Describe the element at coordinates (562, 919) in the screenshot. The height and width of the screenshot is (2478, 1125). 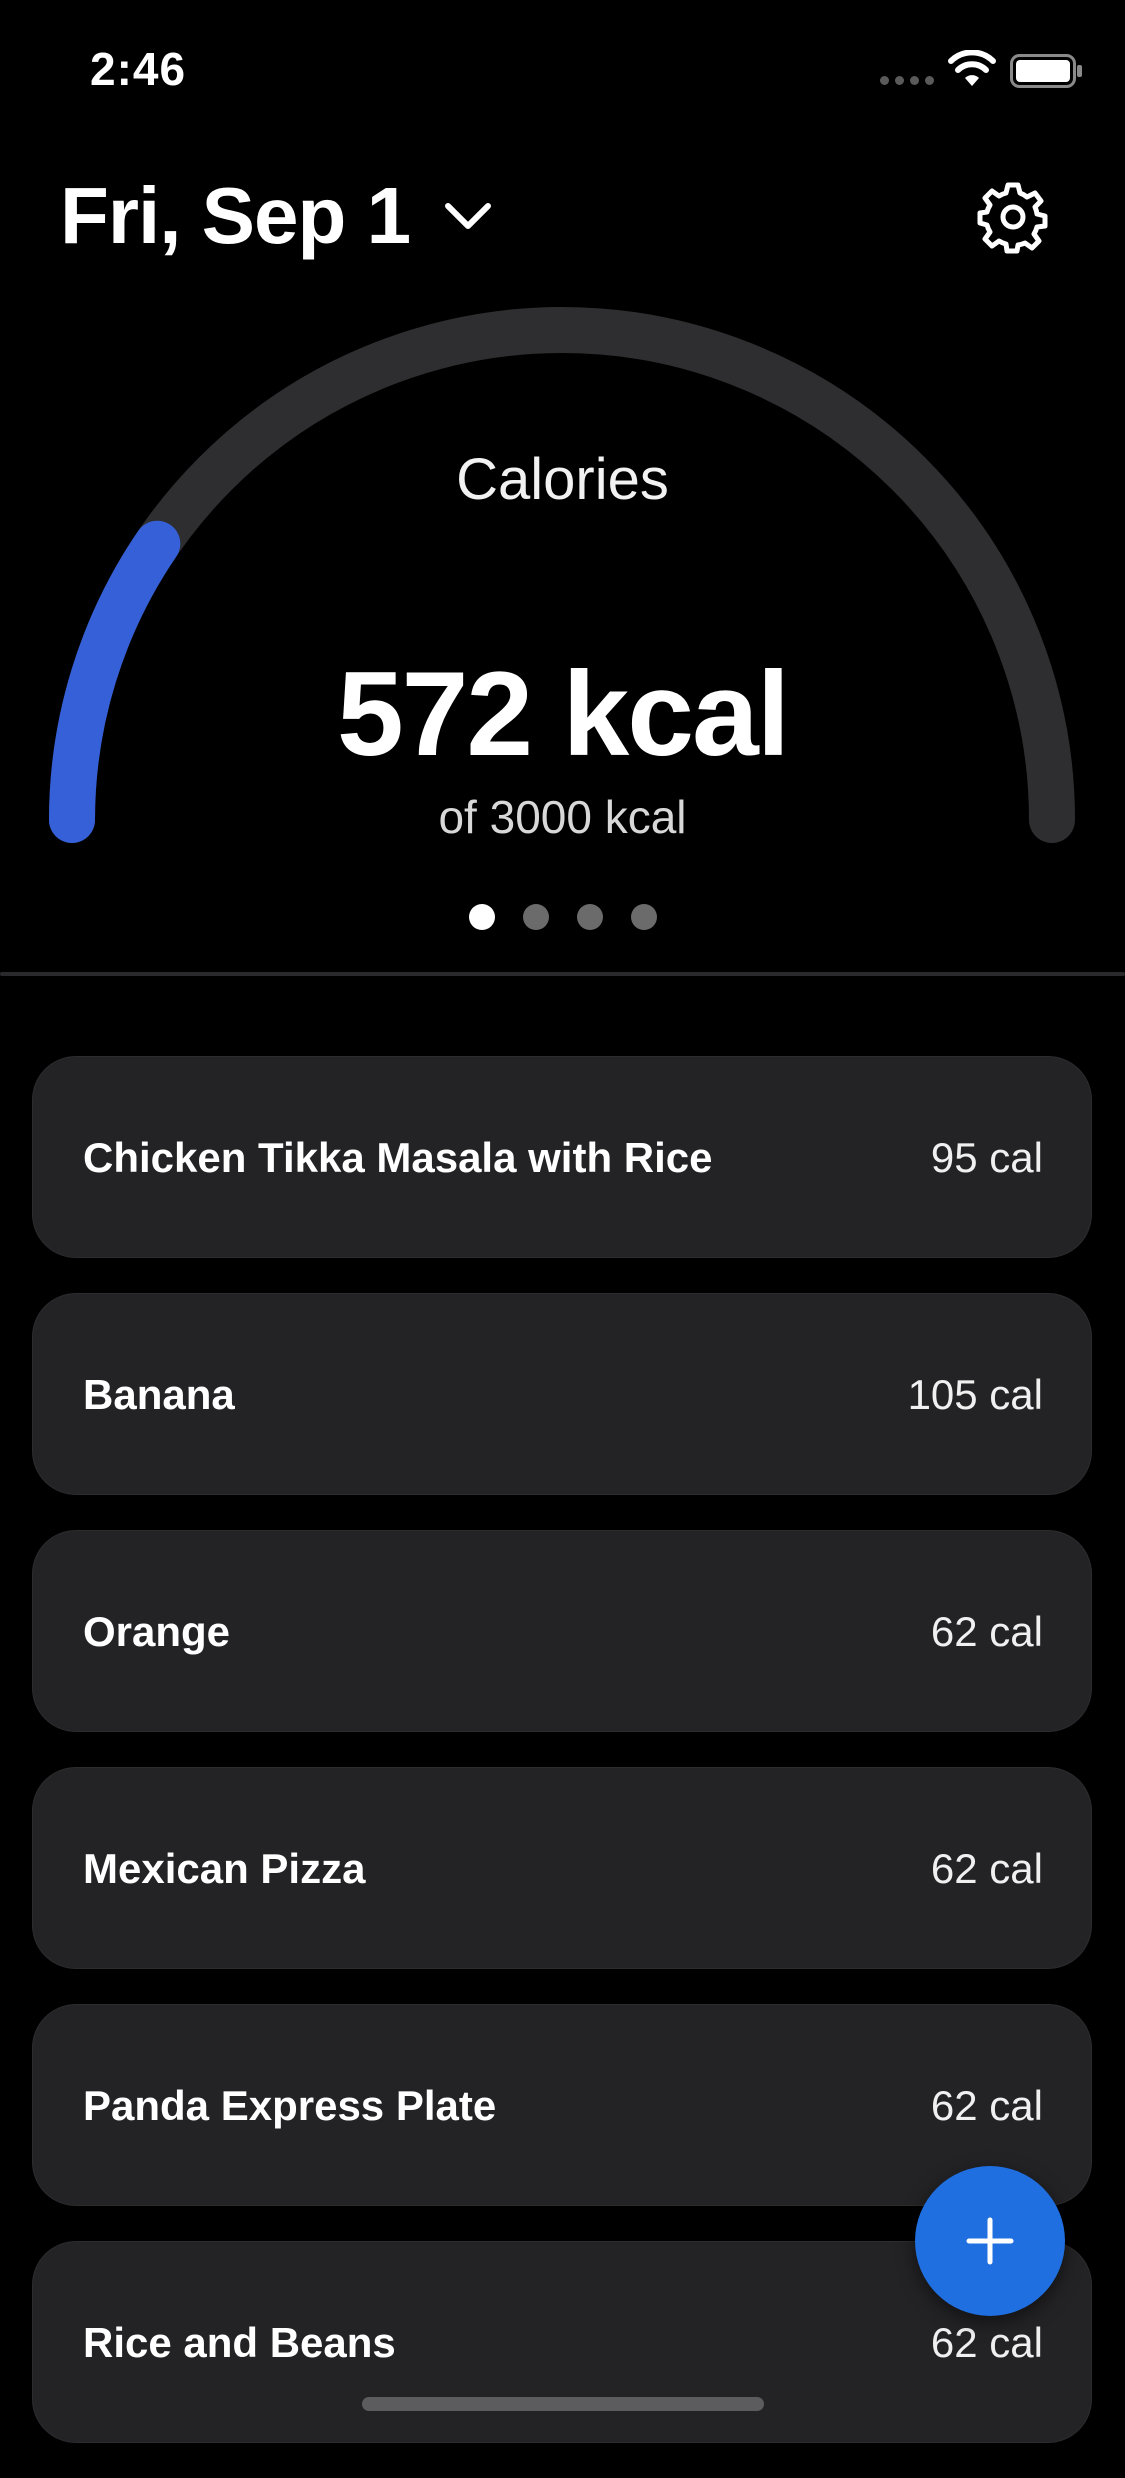
I see `page-indicator` at that location.